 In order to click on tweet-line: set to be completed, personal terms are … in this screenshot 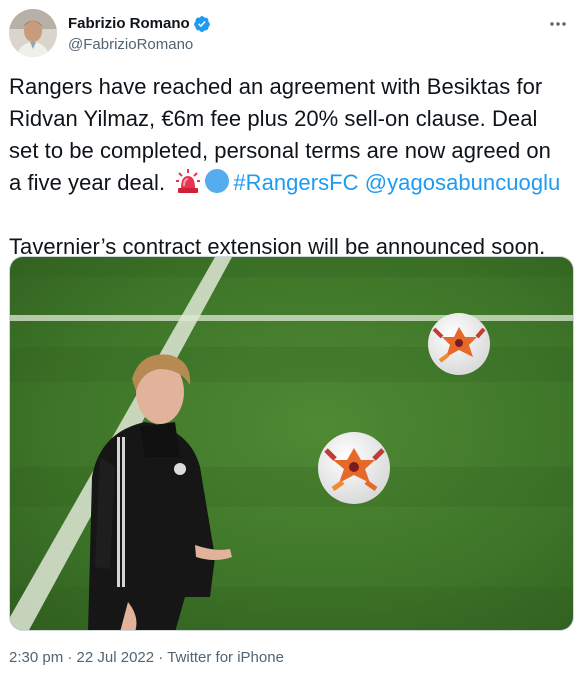, I will do `click(280, 150)`.